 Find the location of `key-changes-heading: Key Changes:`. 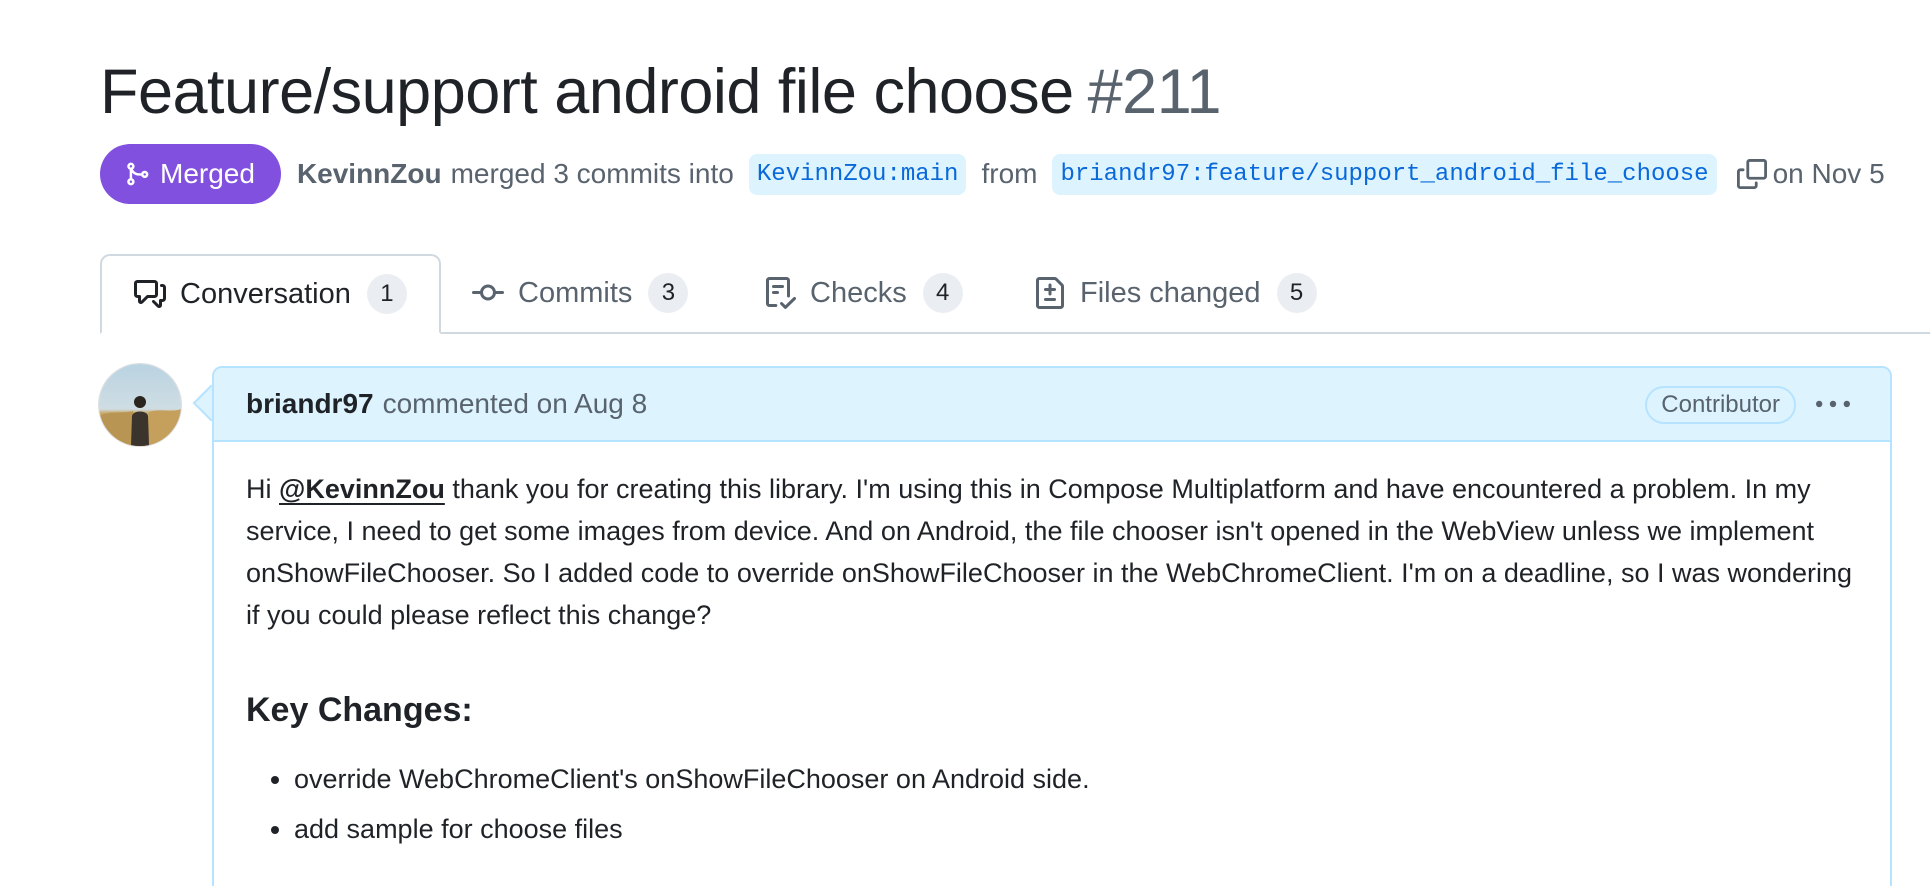

key-changes-heading: Key Changes: is located at coordinates (359, 710).